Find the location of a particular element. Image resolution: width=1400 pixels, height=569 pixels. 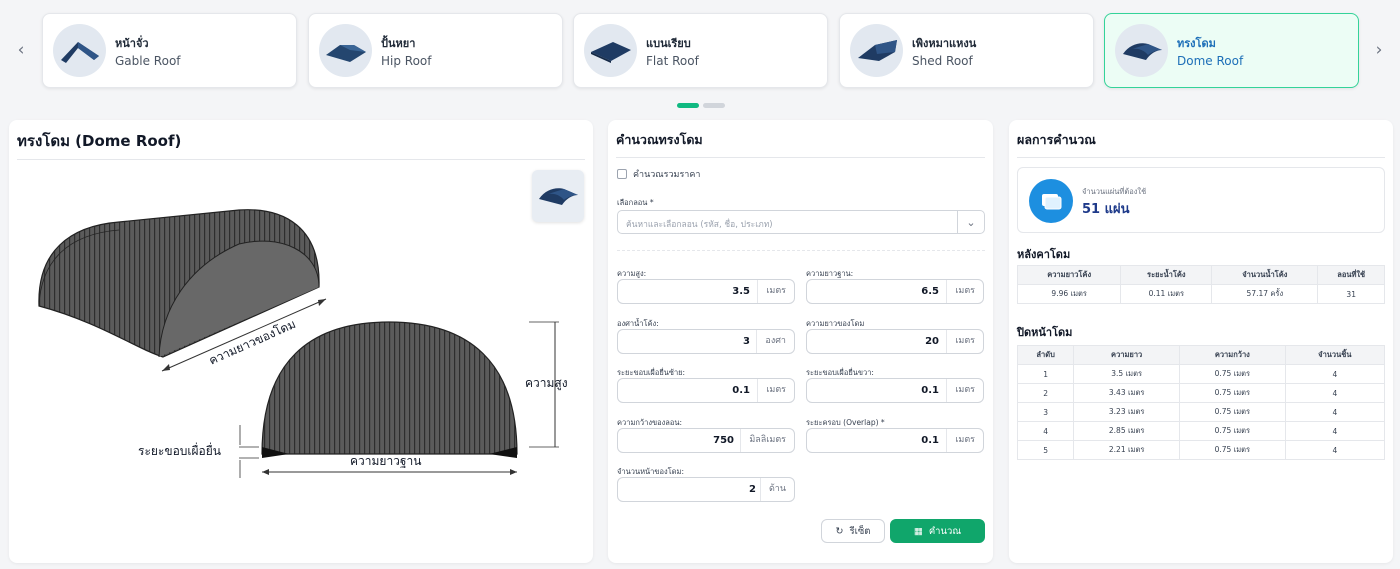

table-cell: 3.23 เมตร is located at coordinates (1126, 412).